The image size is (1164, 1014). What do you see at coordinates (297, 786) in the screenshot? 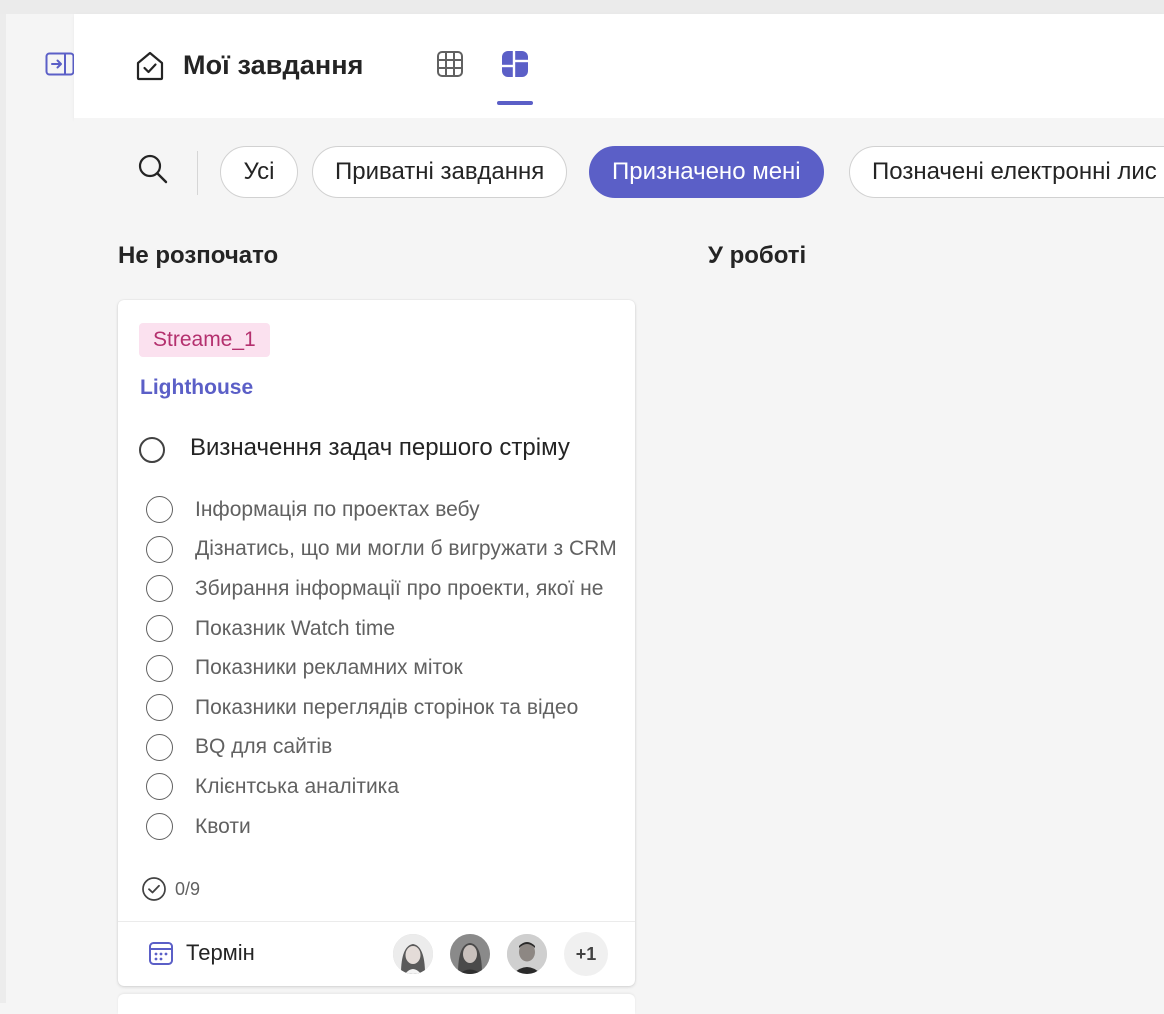
I see `checklist-item-text: Клієнтська аналітика` at bounding box center [297, 786].